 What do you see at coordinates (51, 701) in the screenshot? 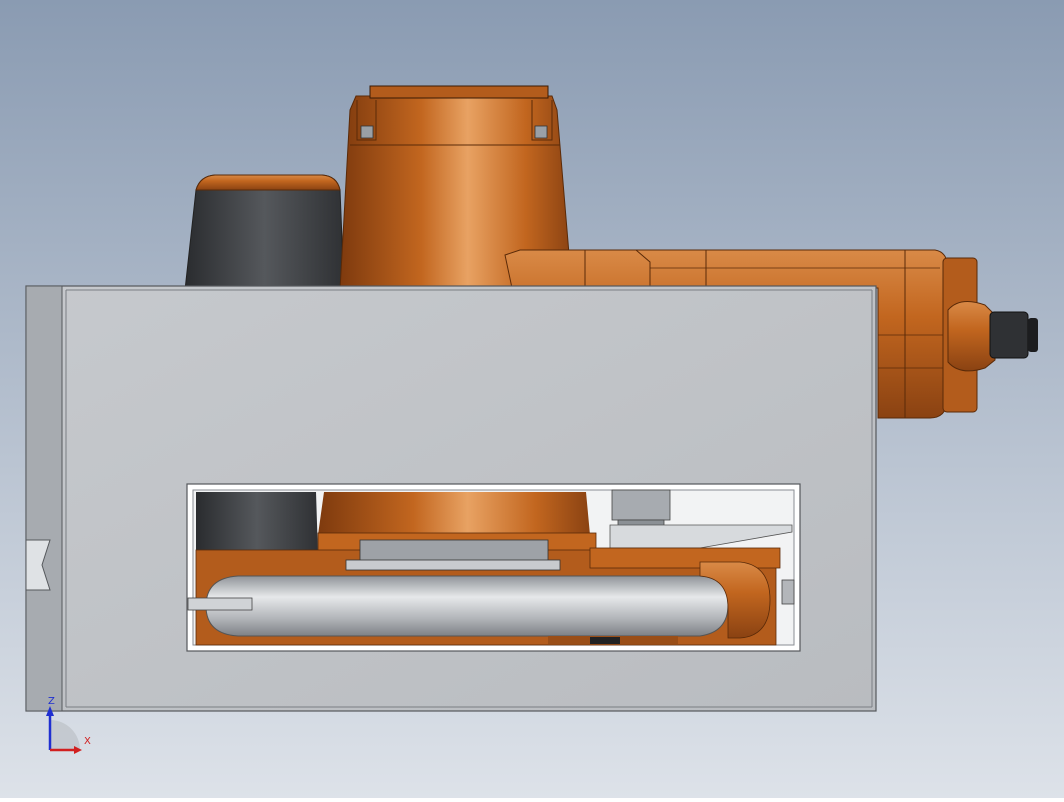
I see `z-axis-label: Z` at bounding box center [51, 701].